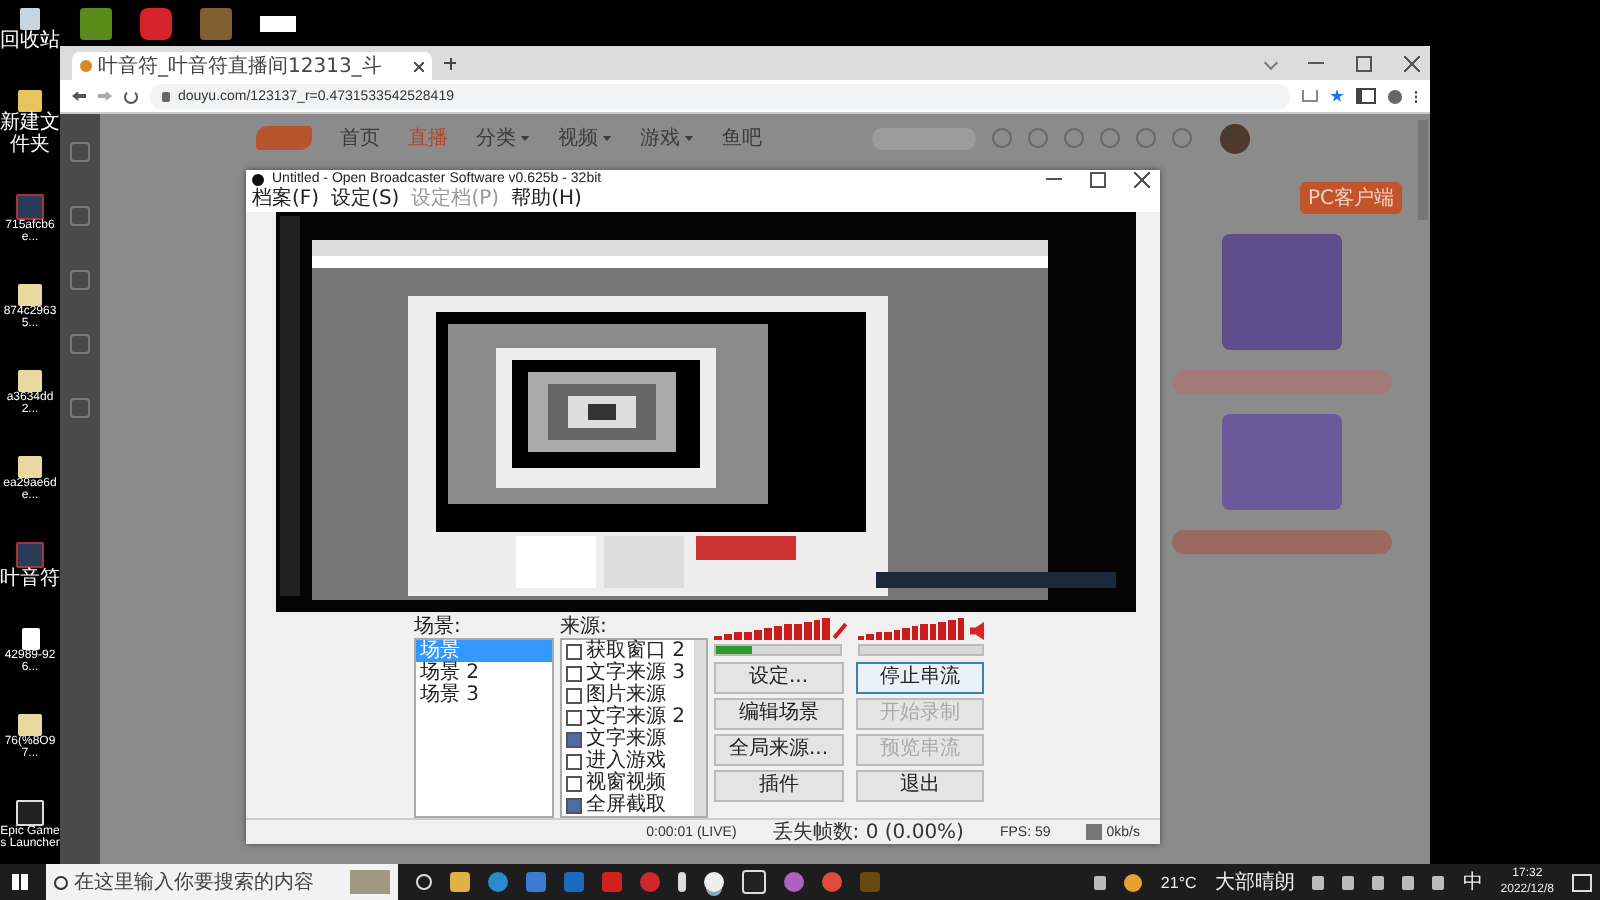 The image size is (1600, 900). Describe the element at coordinates (286, 200) in the screenshot. I see `menu-item: 档案(F)` at that location.